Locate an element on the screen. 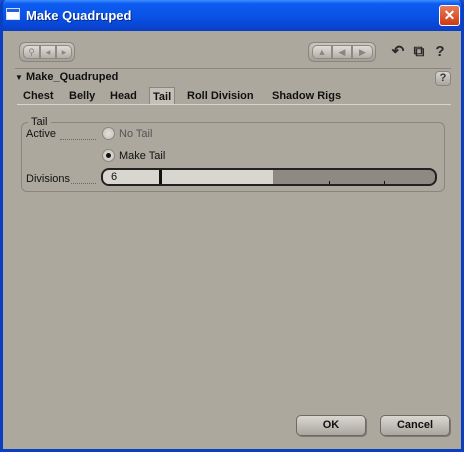  active-label: Active is located at coordinates (41, 134).